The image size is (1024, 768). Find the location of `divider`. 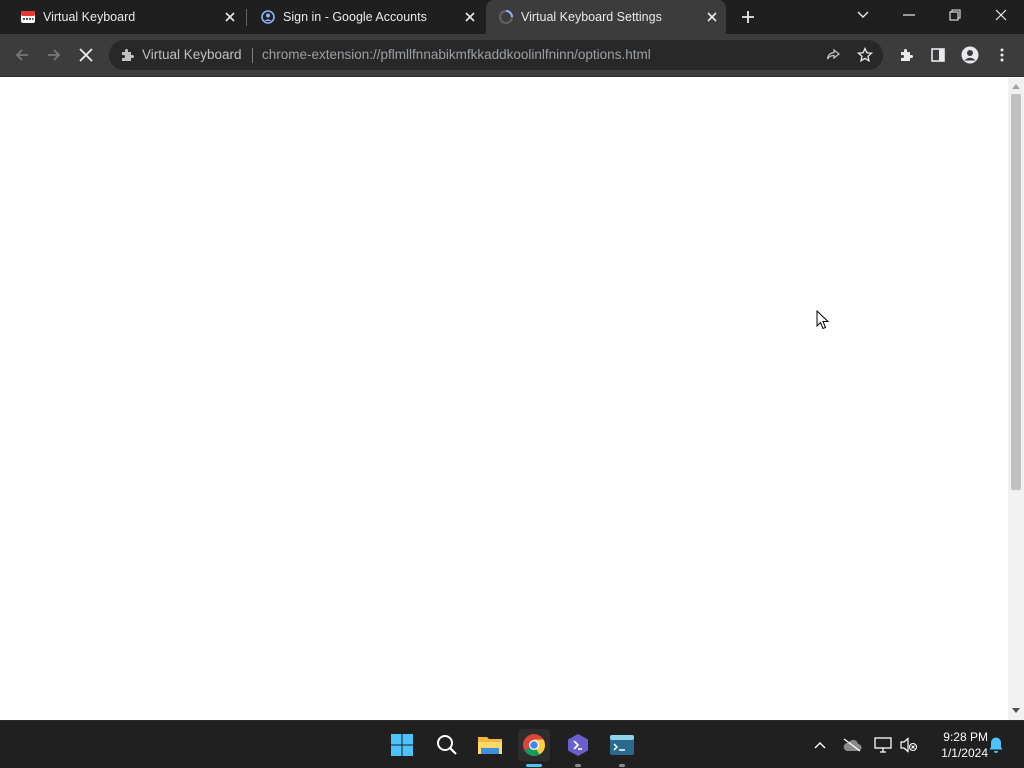

divider is located at coordinates (252, 55).